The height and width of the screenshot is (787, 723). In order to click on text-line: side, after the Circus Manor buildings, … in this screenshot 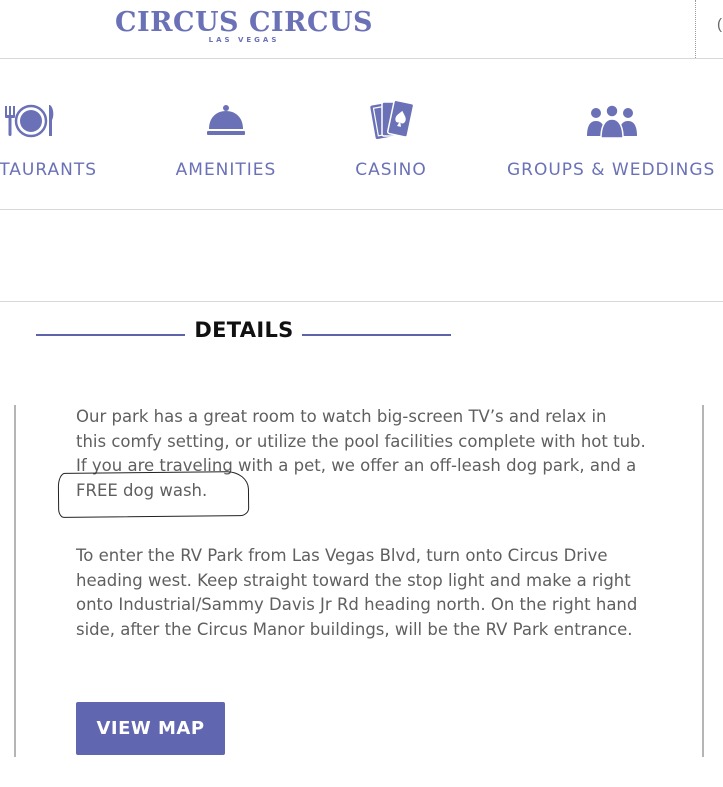, I will do `click(354, 629)`.